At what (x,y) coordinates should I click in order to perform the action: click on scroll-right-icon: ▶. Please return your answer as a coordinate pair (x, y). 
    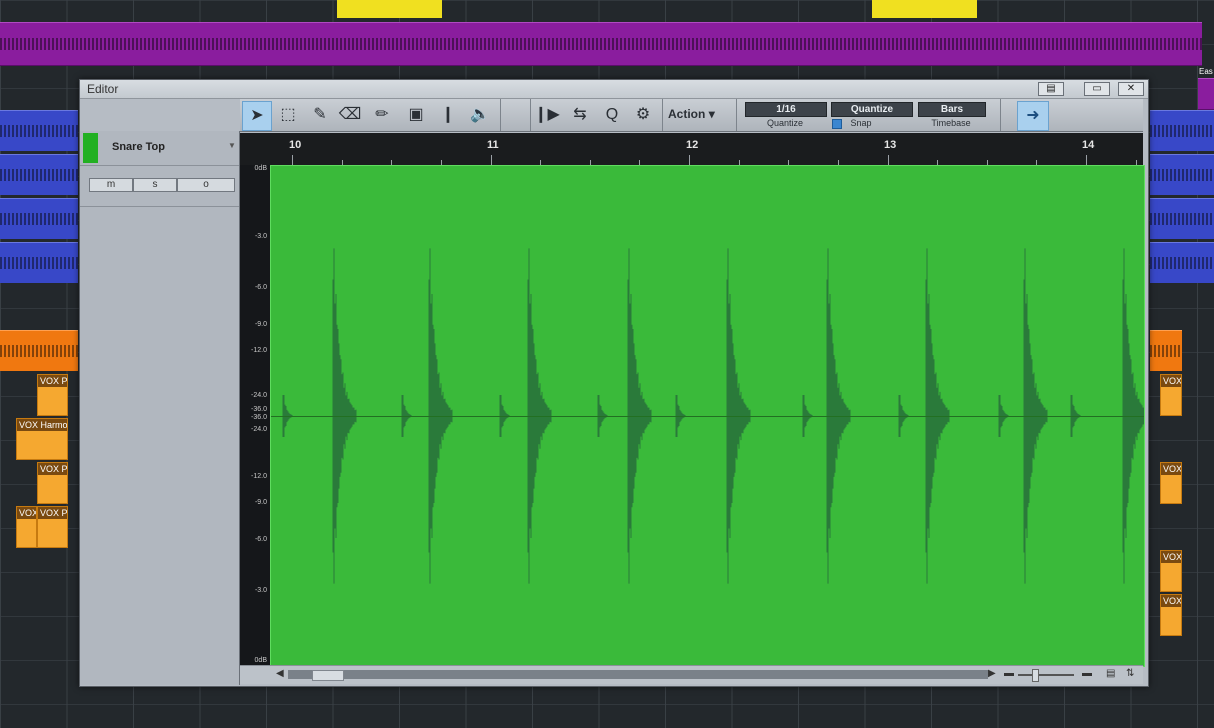
    Looking at the image, I should click on (992, 673).